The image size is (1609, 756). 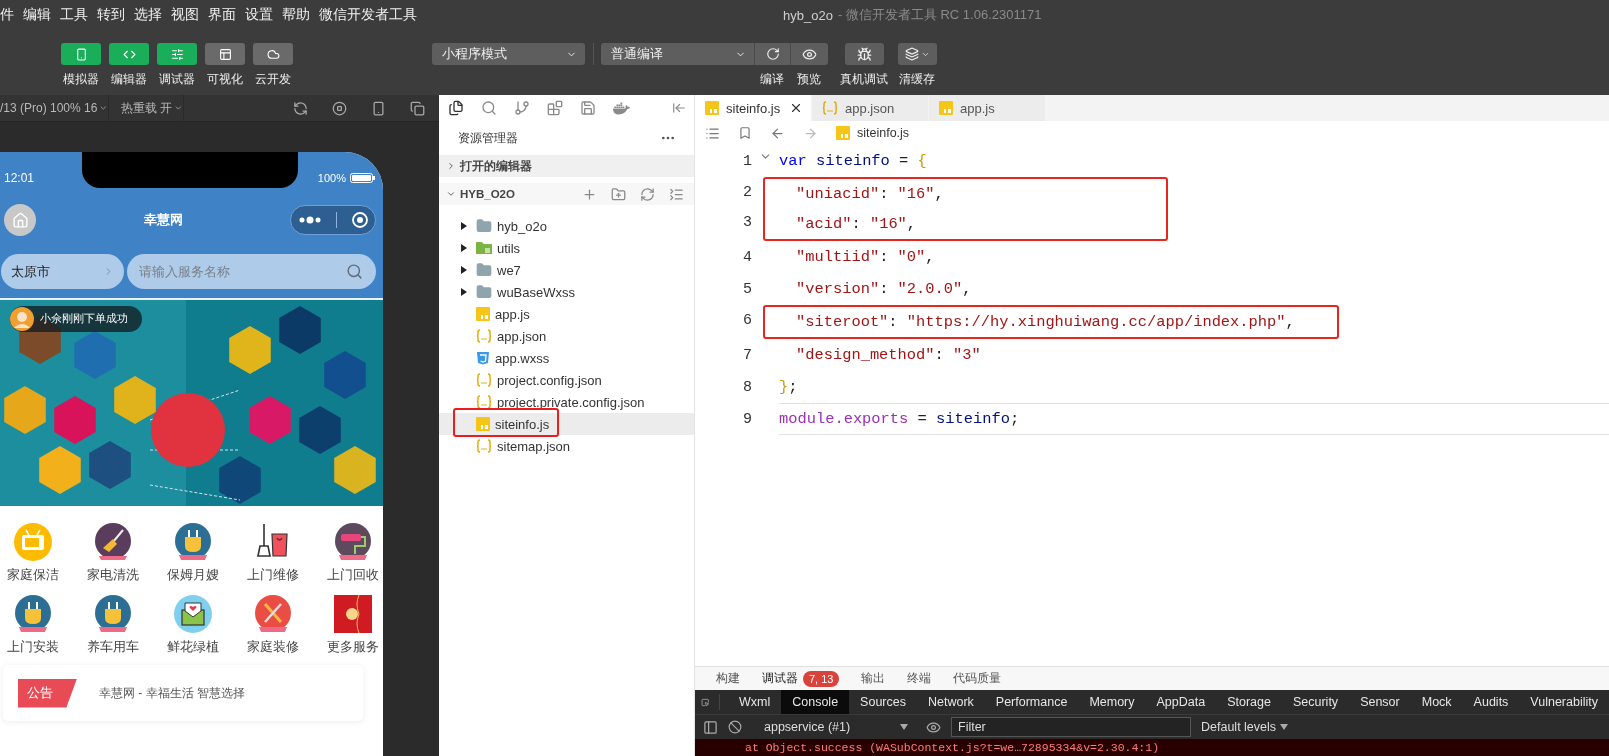 What do you see at coordinates (152, 108) in the screenshot?
I see `hot-reload-select: 热重载 开` at bounding box center [152, 108].